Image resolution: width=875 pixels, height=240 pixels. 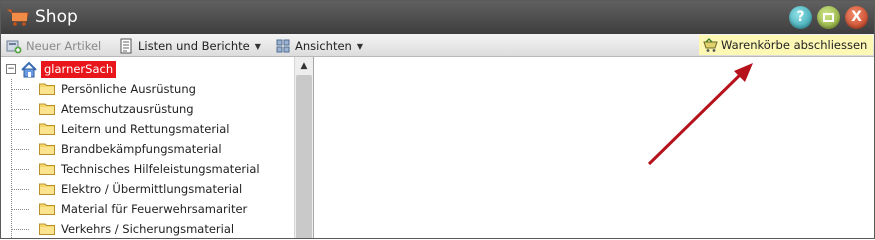 I want to click on close-icon: X, so click(x=856, y=17).